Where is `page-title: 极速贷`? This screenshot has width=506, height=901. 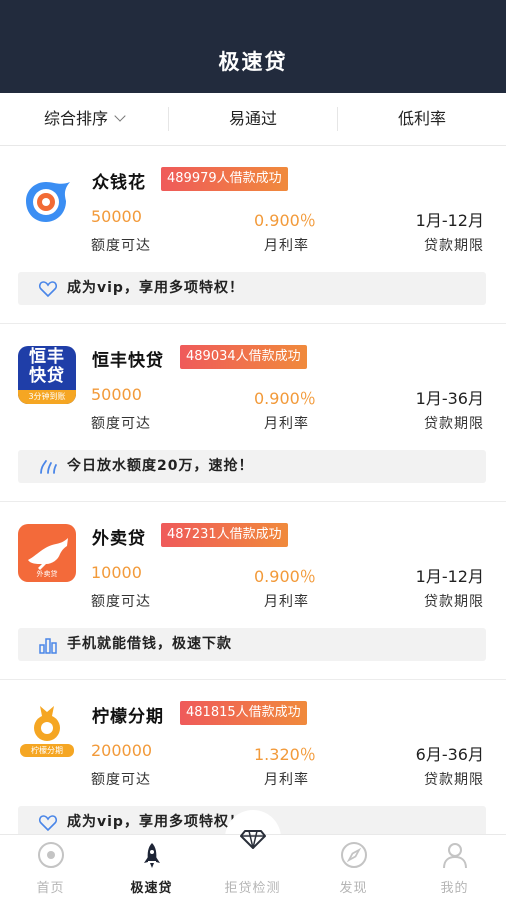 page-title: 极速贷 is located at coordinates (253, 62).